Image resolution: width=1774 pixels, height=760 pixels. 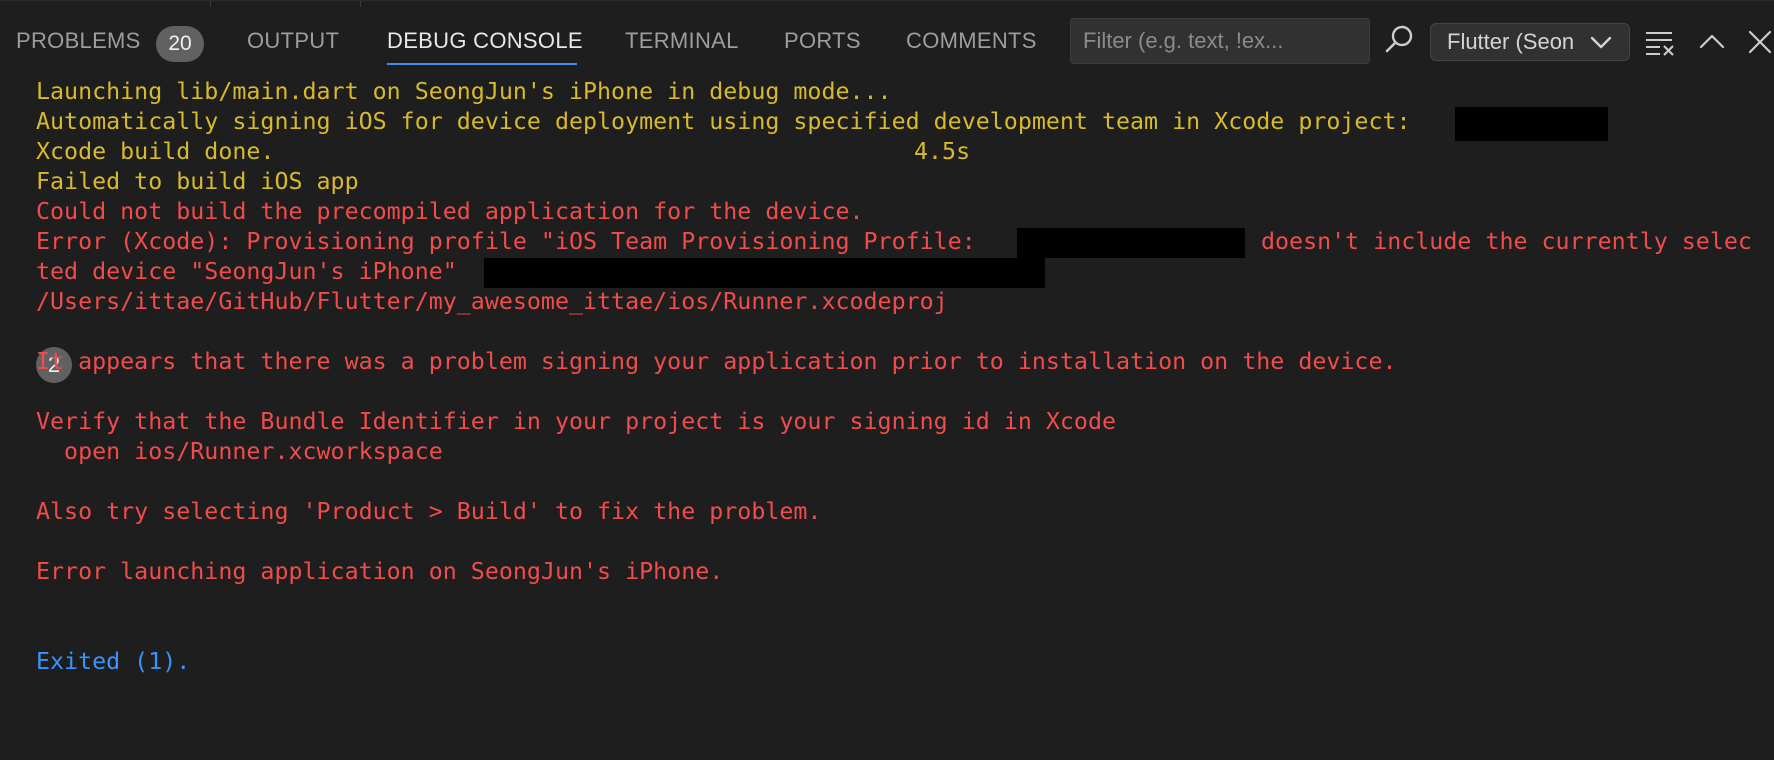 I want to click on console-line: Xcode build done., so click(x=155, y=151).